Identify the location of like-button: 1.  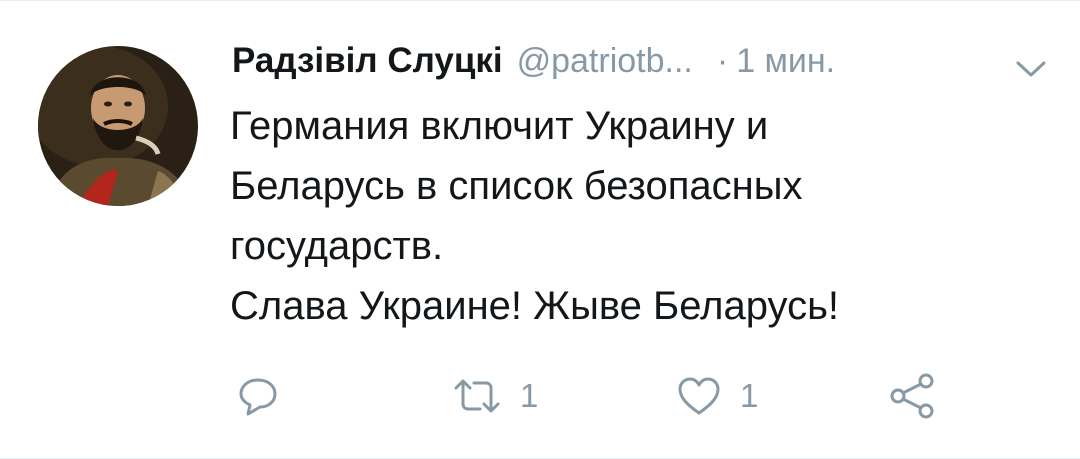
(717, 396).